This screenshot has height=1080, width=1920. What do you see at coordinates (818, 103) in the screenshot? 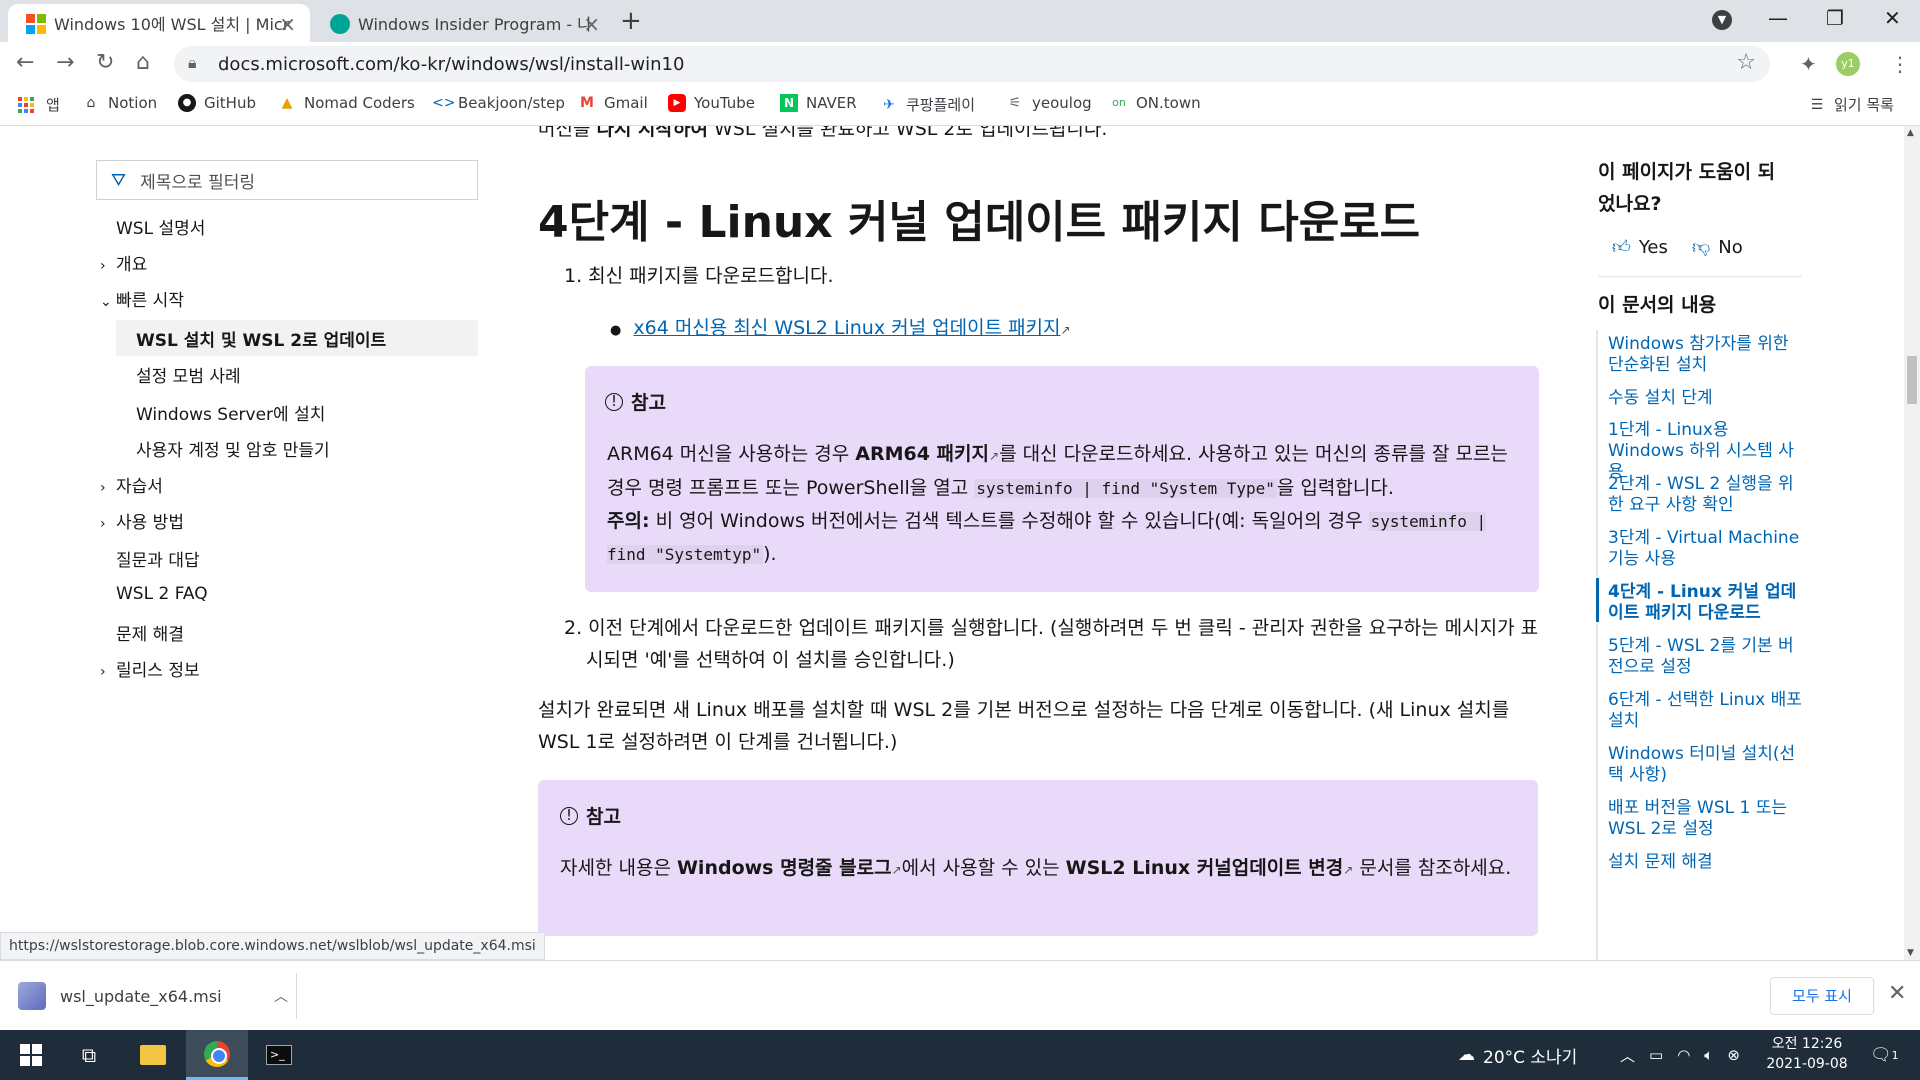
I see `bookmark-naver: N NAVER` at bounding box center [818, 103].